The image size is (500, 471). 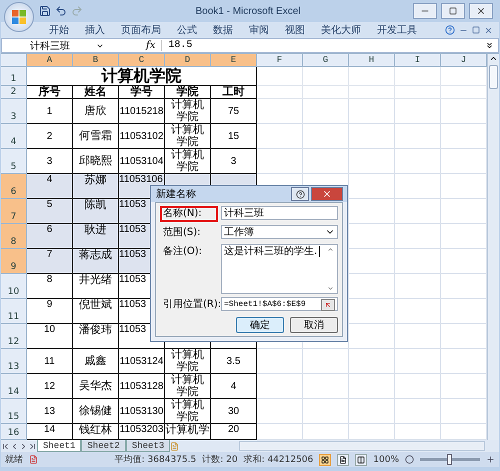 I want to click on insert-function-button: fx, so click(x=134, y=45).